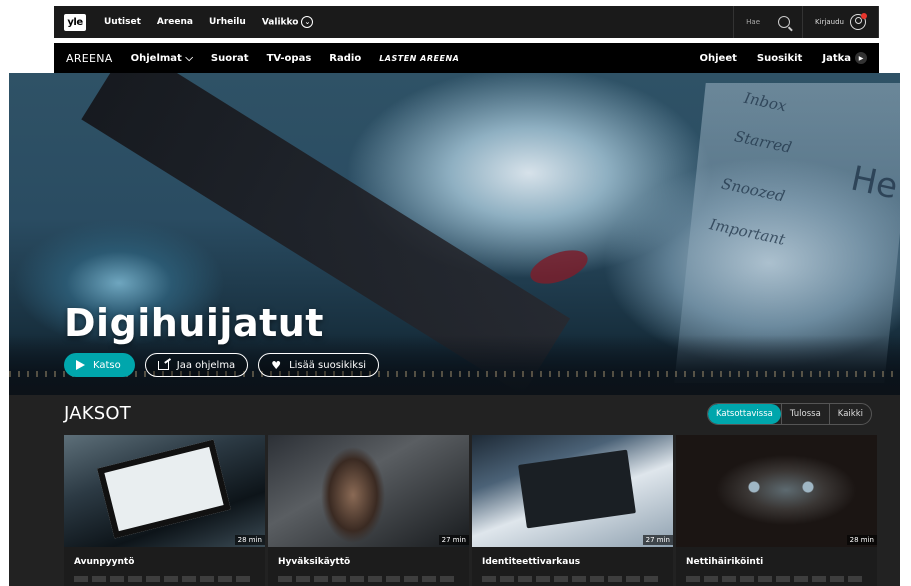  I want to click on episode-title: Hyväksikäyttö, so click(314, 562).